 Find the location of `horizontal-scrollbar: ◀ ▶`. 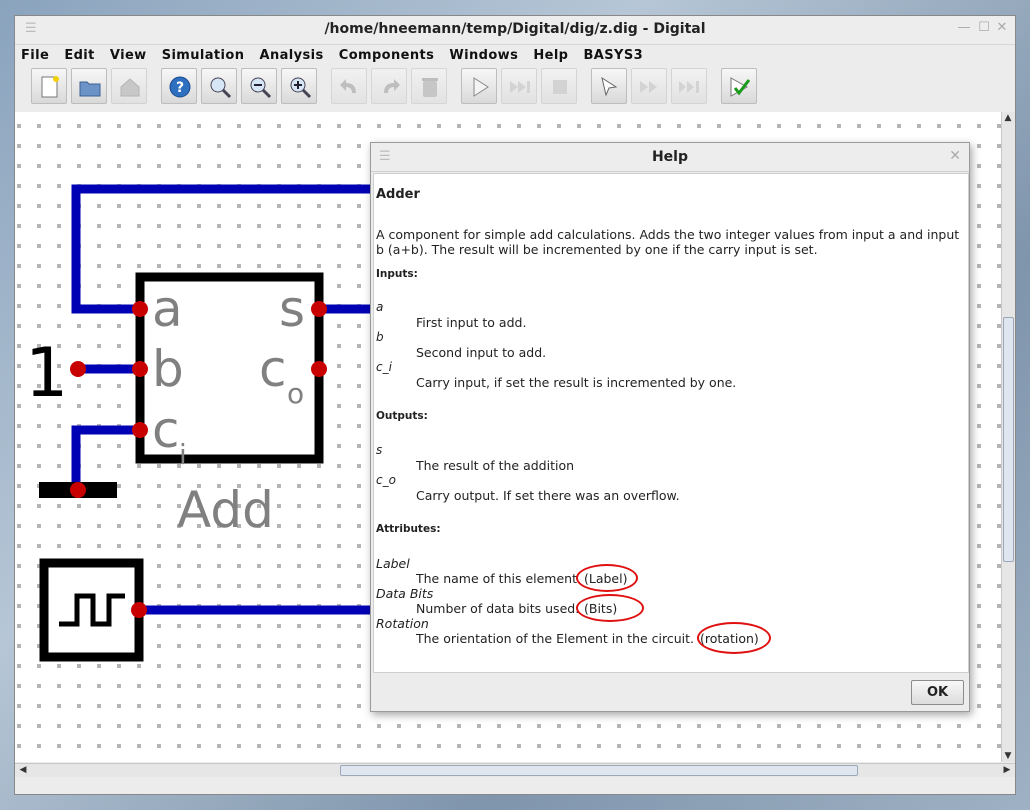

horizontal-scrollbar: ◀ ▶ is located at coordinates (515, 770).